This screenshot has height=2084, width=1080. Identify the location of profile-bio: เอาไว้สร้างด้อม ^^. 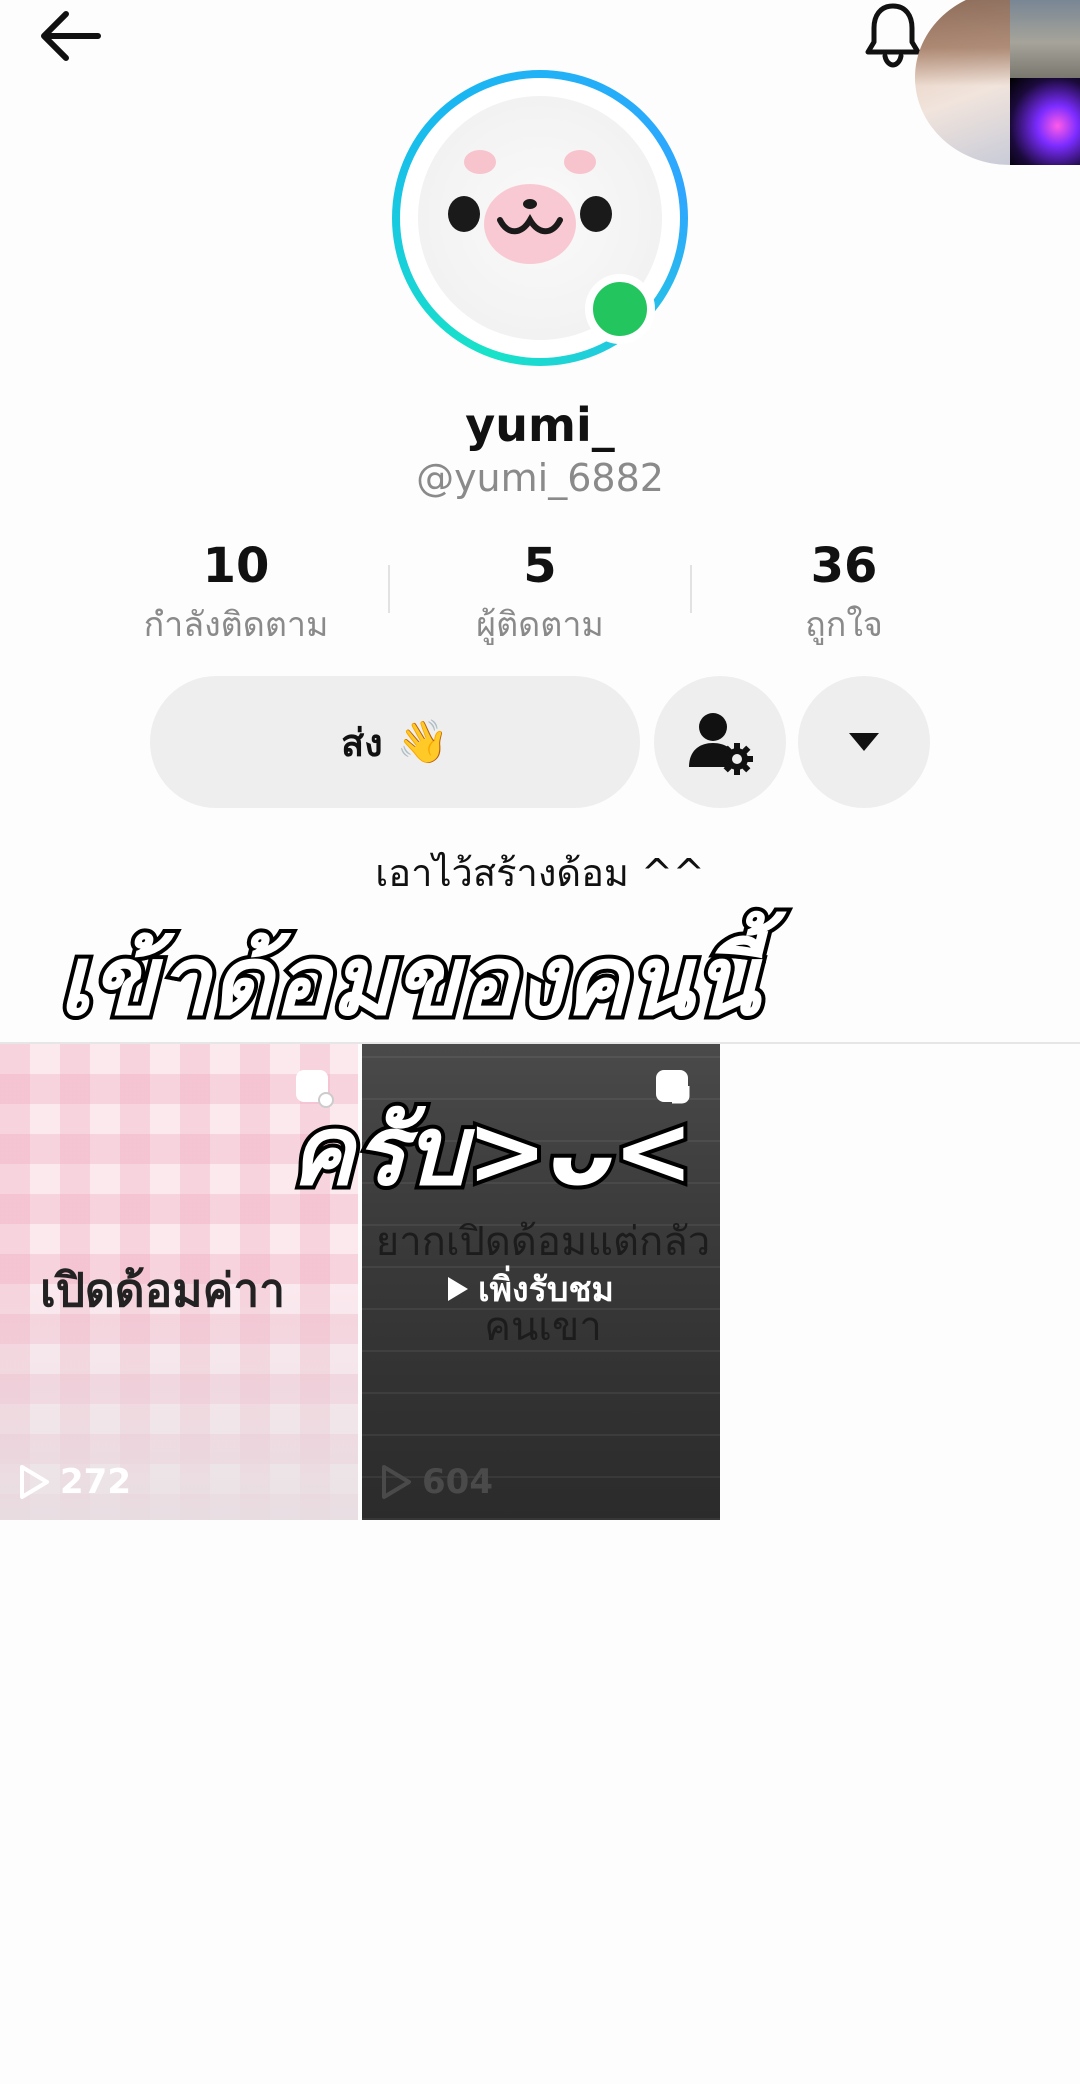
(540, 873).